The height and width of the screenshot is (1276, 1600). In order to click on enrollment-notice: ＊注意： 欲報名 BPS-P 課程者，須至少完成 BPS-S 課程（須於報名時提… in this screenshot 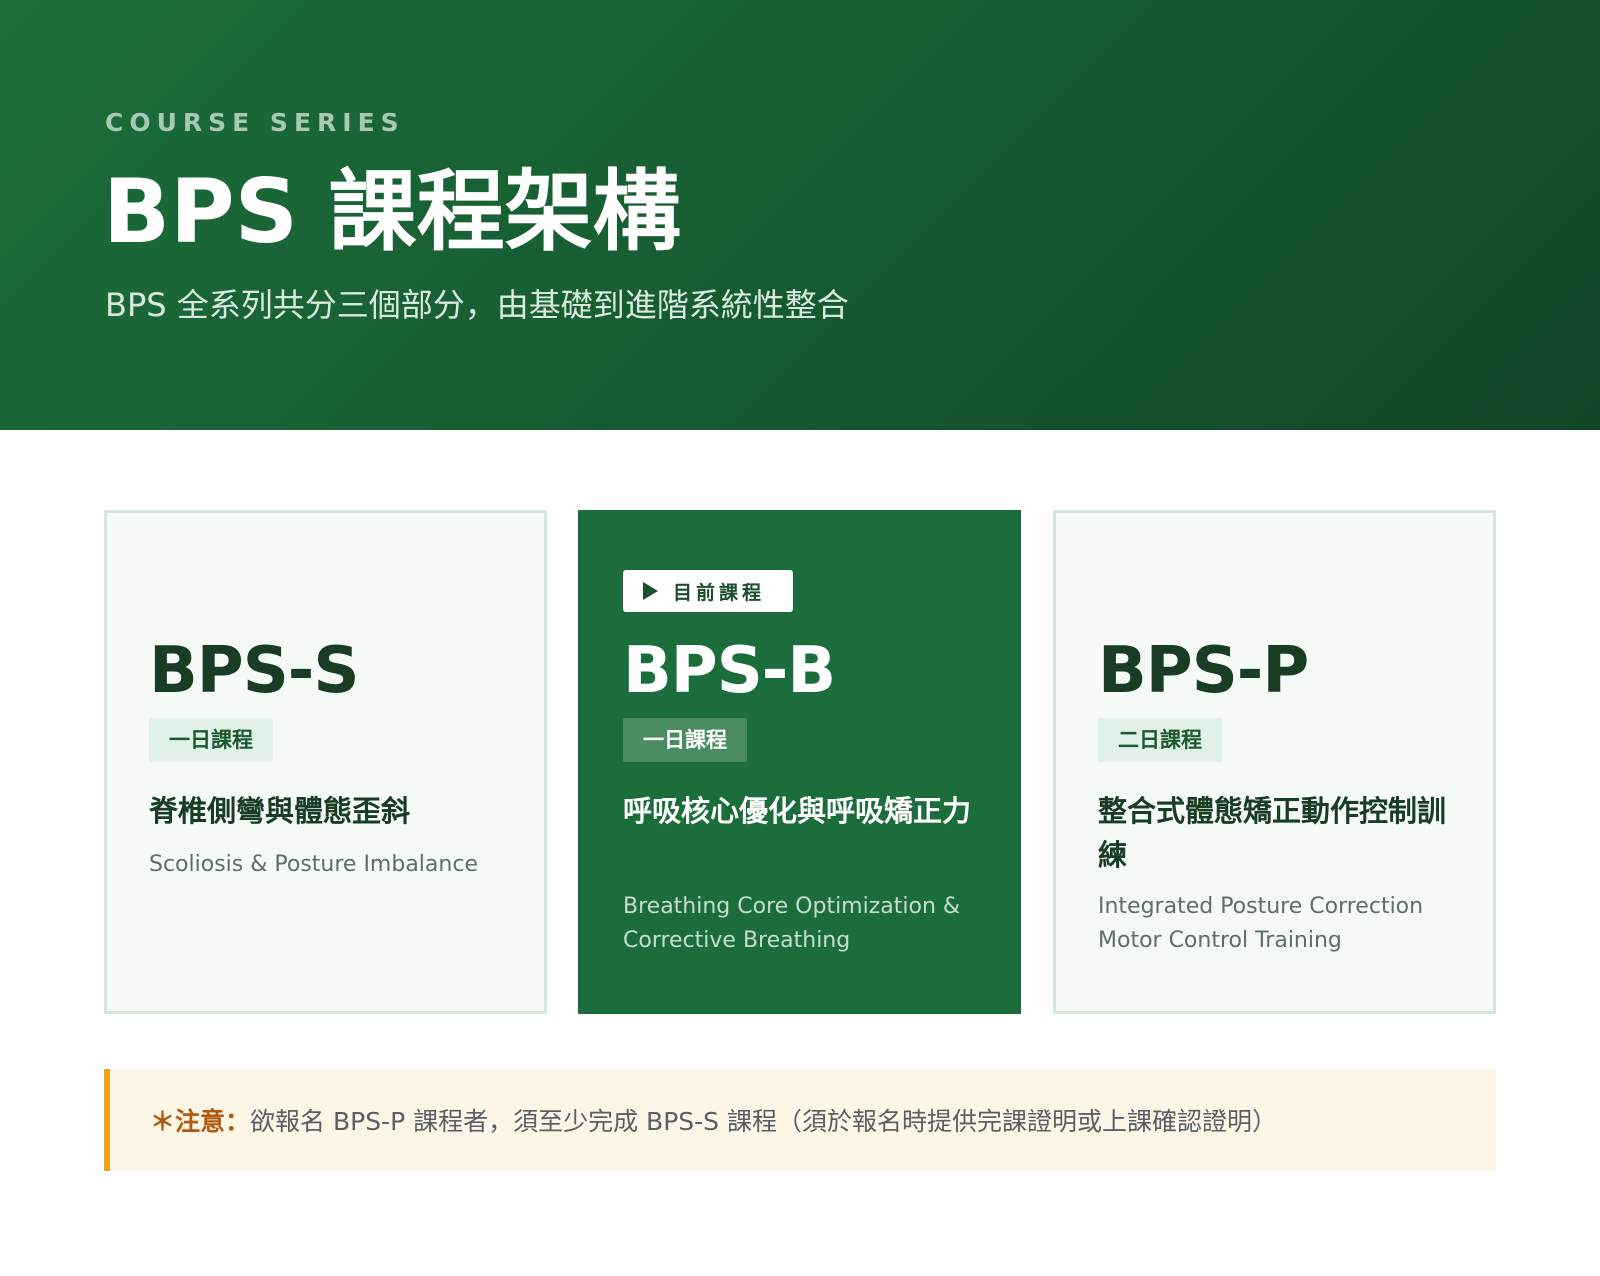, I will do `click(800, 1120)`.